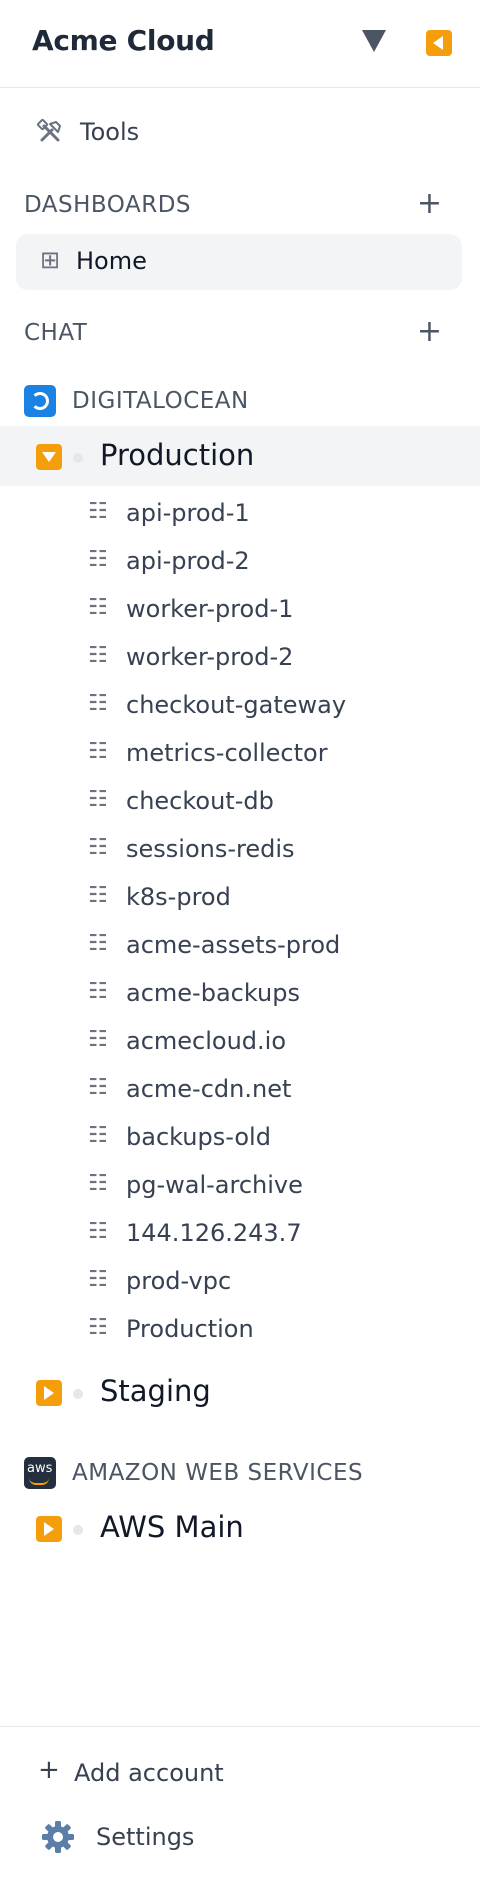  Describe the element at coordinates (149, 1773) in the screenshot. I see `add-account-label: Add account` at that location.